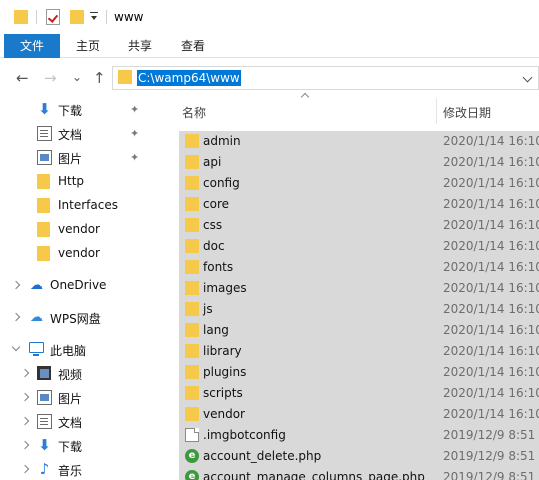 Image resolution: width=539 pixels, height=480 pixels. Describe the element at coordinates (189, 78) in the screenshot. I see `address-input: C:\wamp64\www` at that location.